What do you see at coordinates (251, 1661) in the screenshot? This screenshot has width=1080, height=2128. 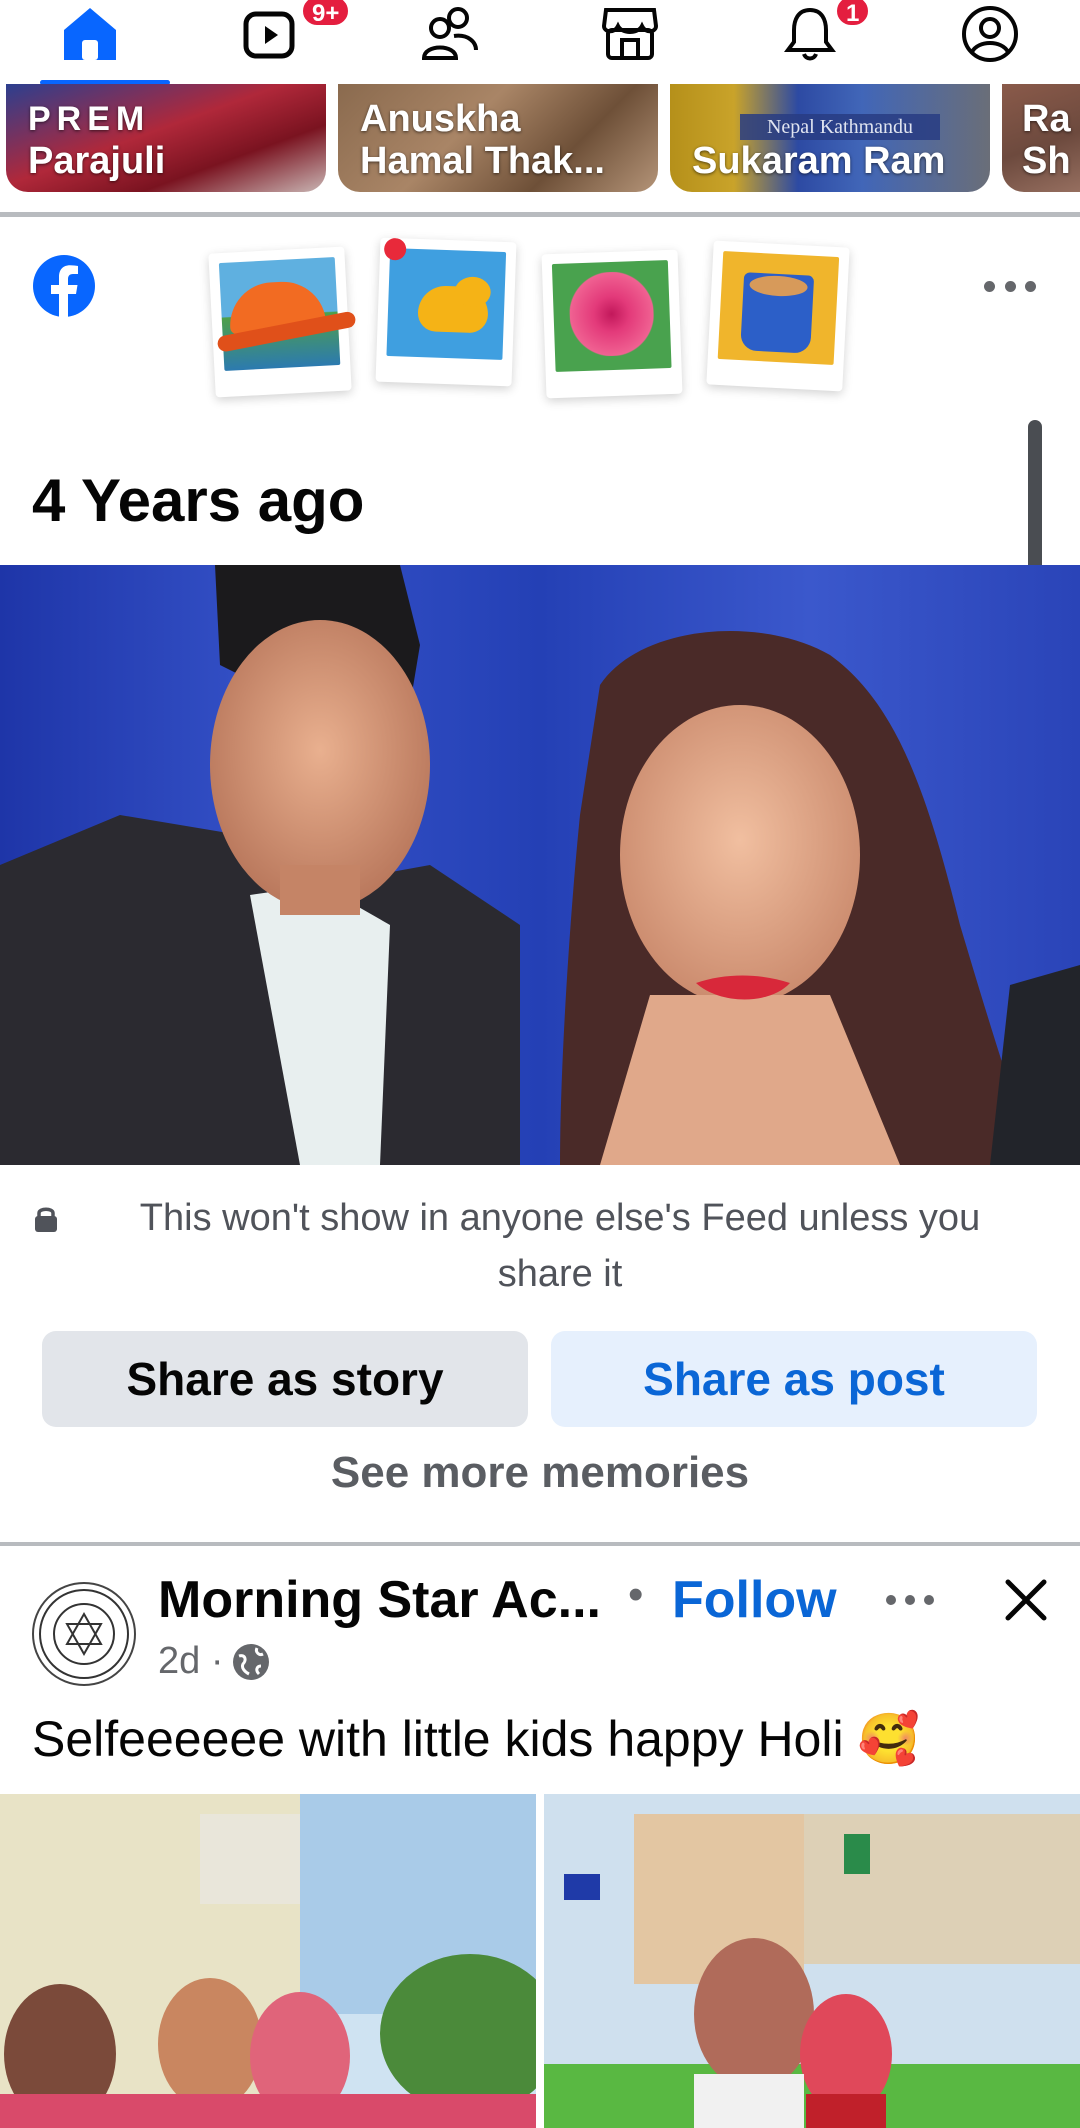 I see `globe-icon` at bounding box center [251, 1661].